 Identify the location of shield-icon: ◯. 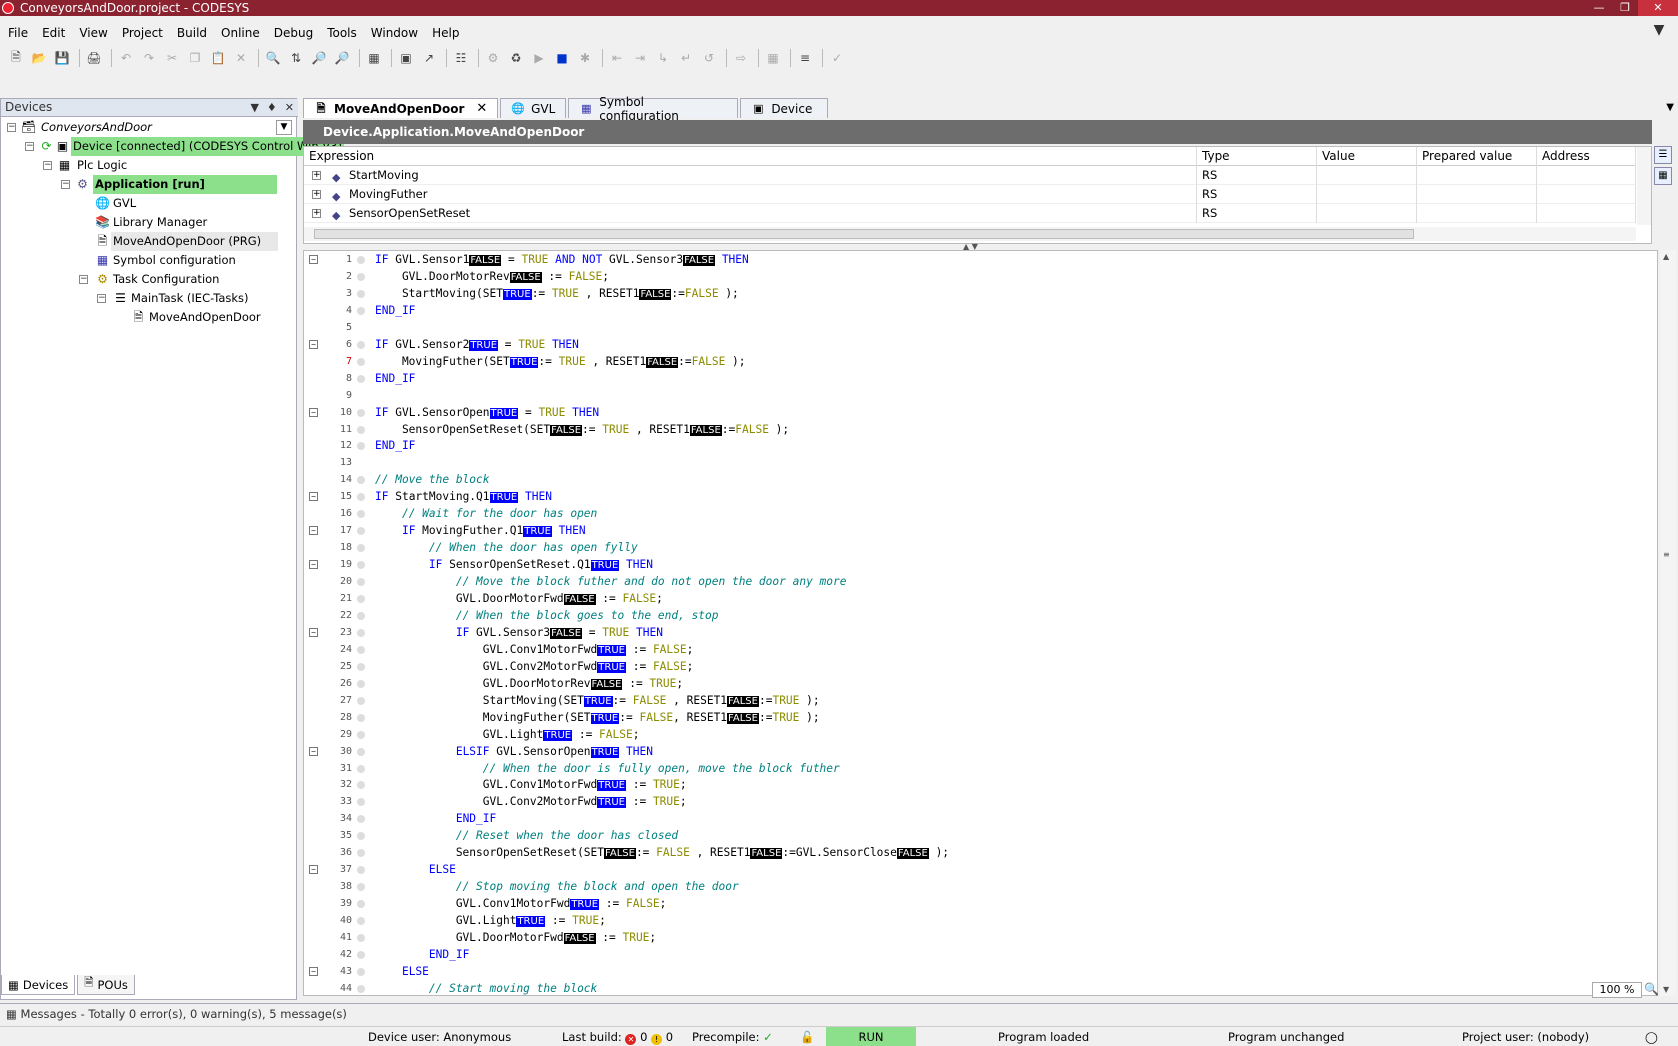
(1651, 1036).